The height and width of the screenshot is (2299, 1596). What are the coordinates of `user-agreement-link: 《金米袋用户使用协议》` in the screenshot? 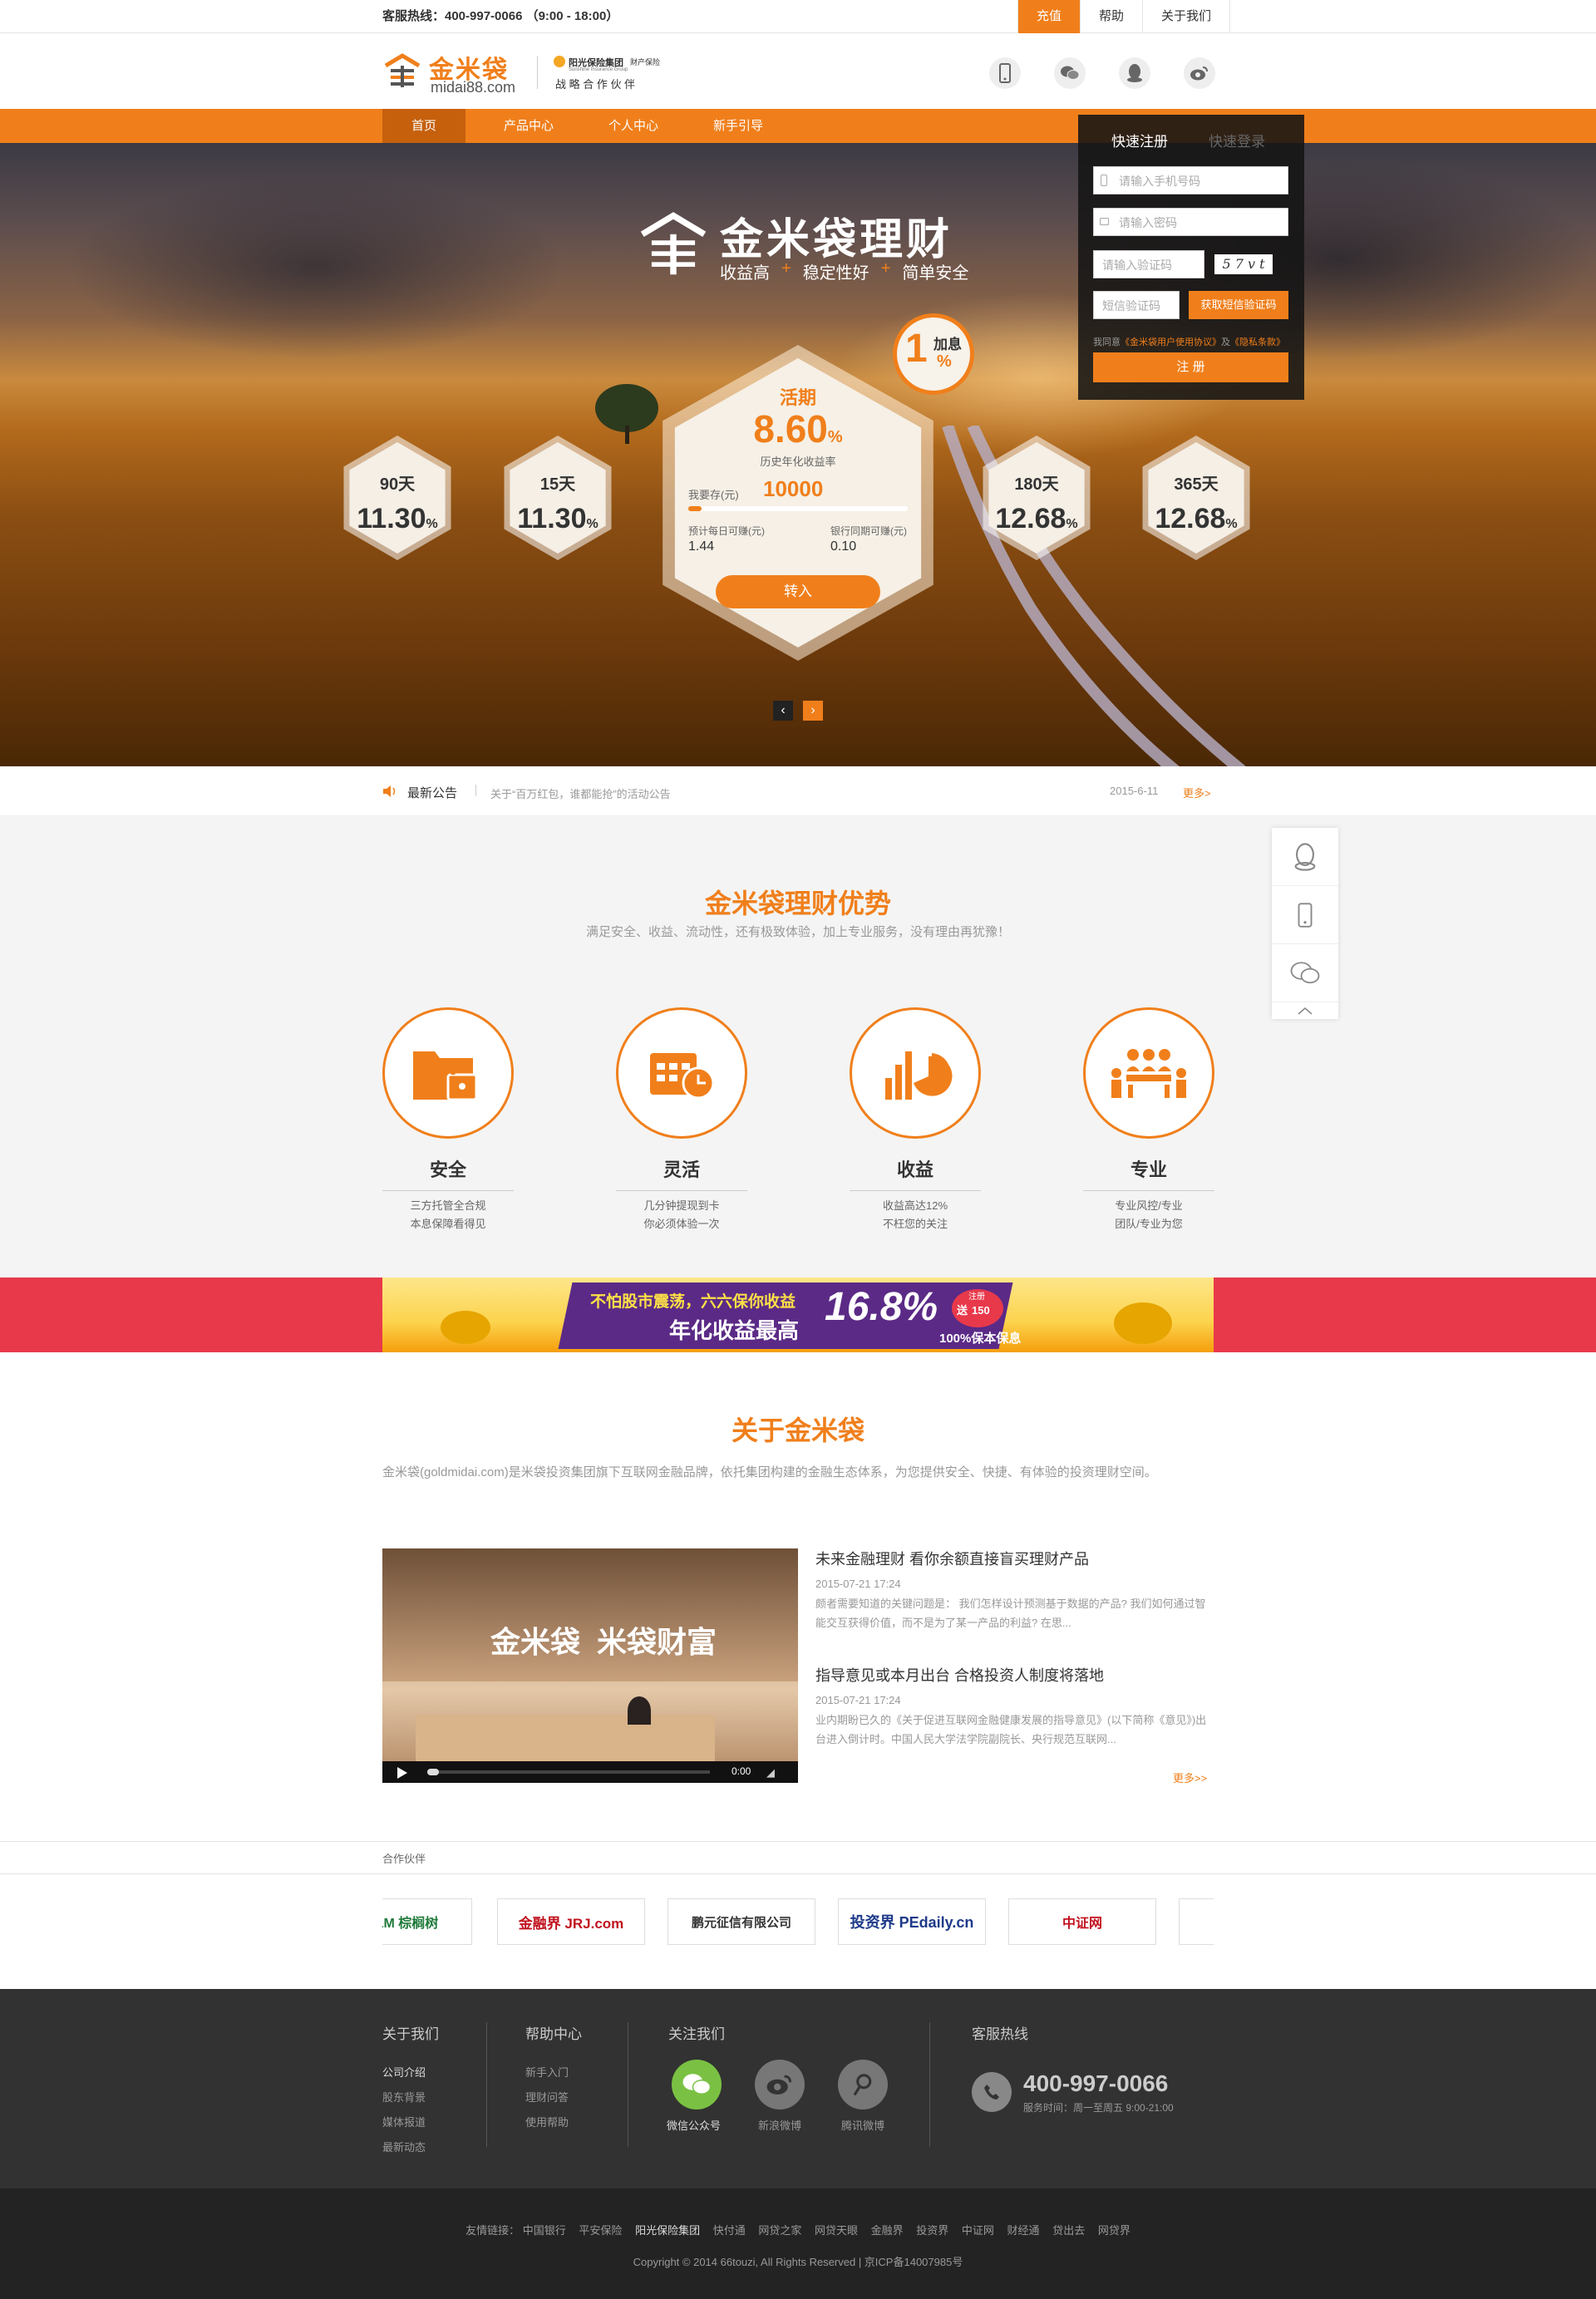 It's located at (1171, 342).